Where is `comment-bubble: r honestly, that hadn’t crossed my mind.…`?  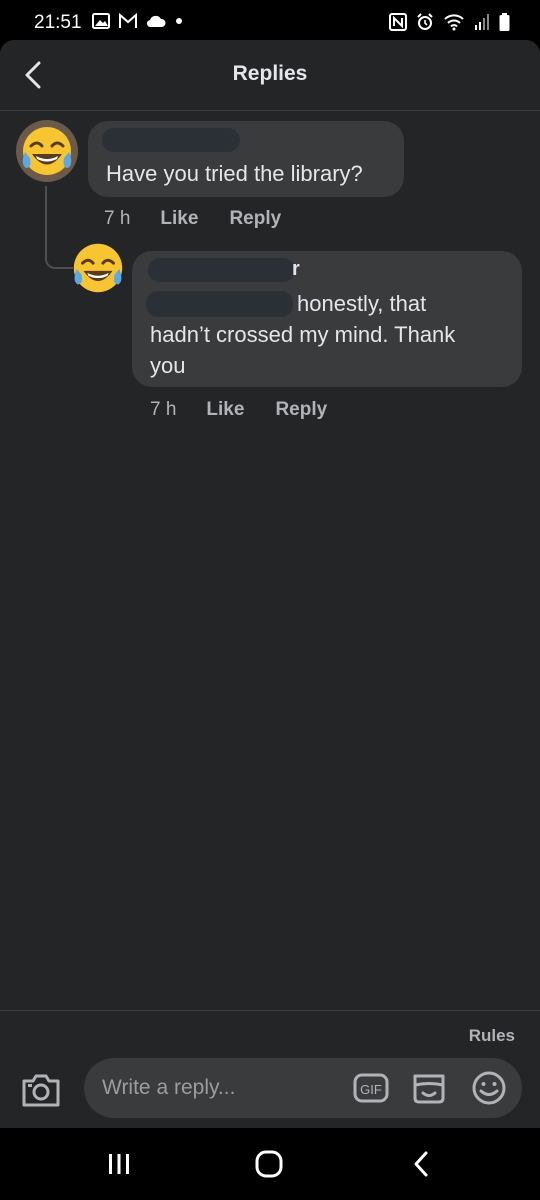
comment-bubble: r honestly, that hadn’t crossed my mind.… is located at coordinates (327, 319).